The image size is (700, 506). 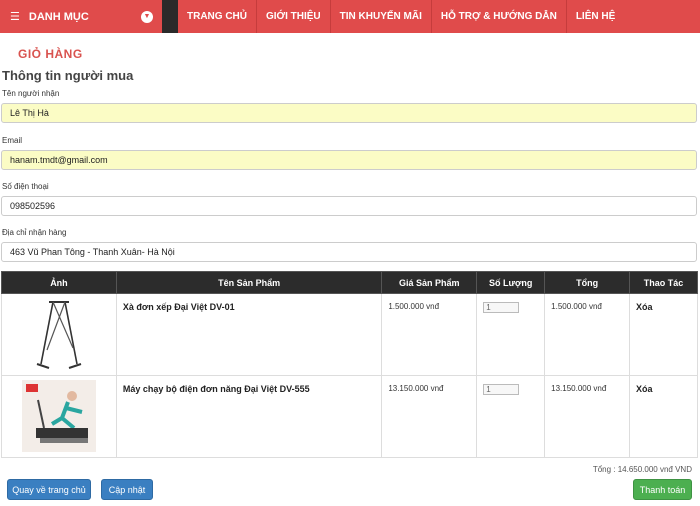 What do you see at coordinates (50, 54) in the screenshot?
I see `cart-title: GIỎ HÀNG` at bounding box center [50, 54].